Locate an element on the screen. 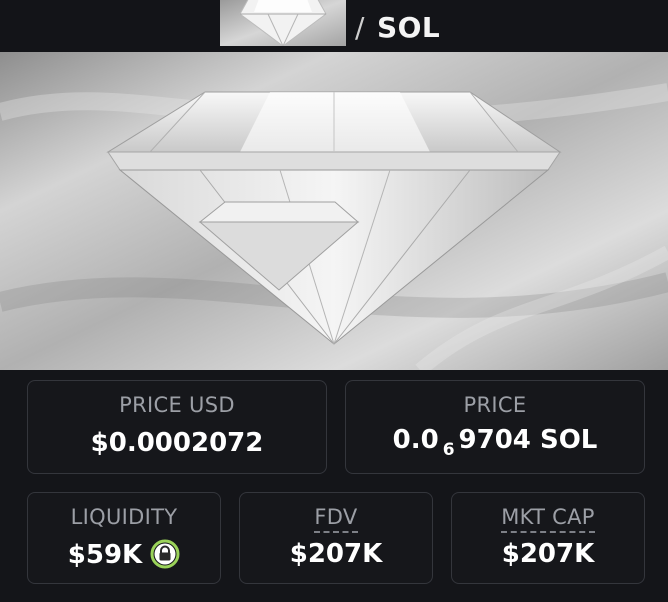 This screenshot has height=602, width=668. price-native-zero-count: 6 is located at coordinates (448, 450).